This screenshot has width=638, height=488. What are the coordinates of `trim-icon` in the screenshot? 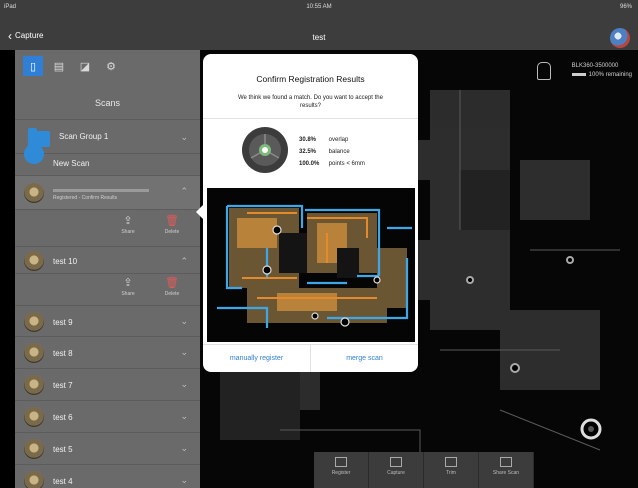 It's located at (451, 462).